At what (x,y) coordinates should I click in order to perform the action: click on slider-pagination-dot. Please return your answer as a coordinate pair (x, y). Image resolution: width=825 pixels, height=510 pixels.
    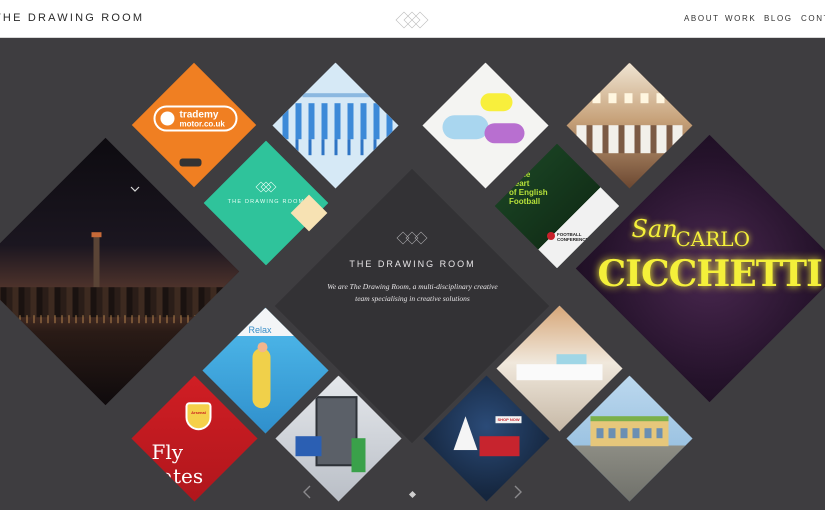
    Looking at the image, I should click on (412, 494).